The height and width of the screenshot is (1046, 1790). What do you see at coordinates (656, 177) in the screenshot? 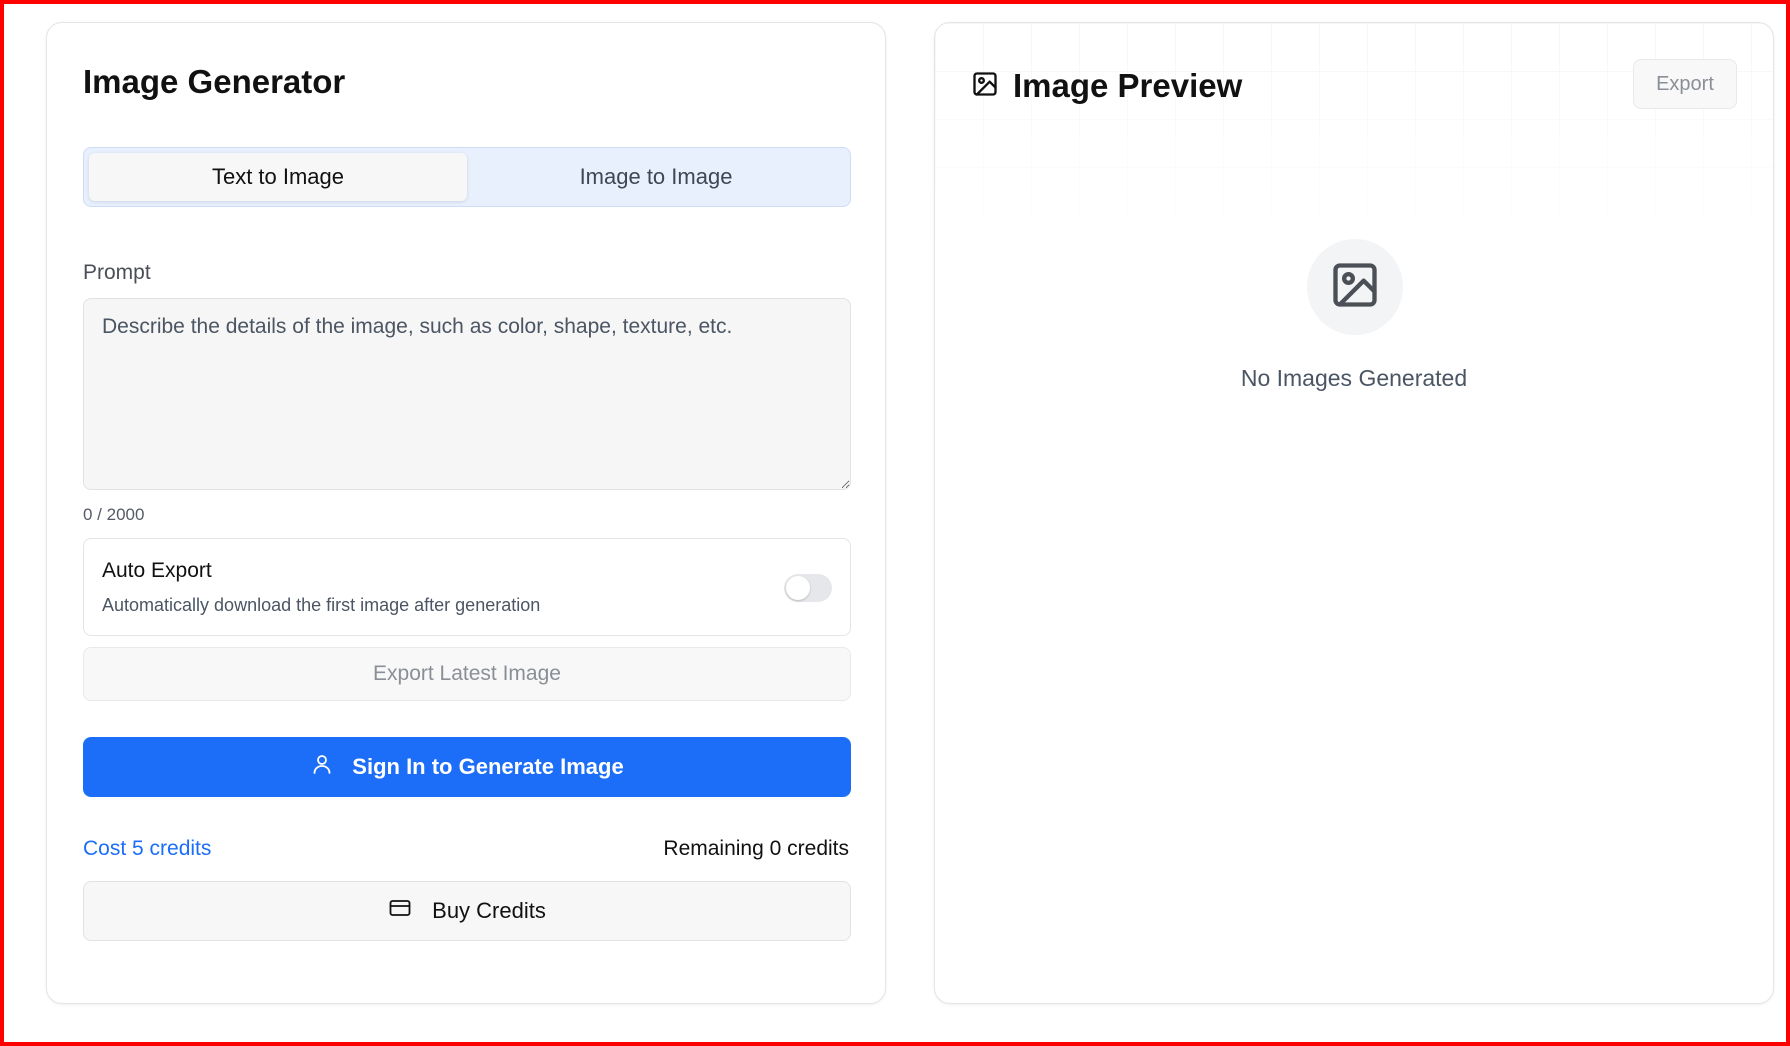
I see `tab-image-to-image: Image to Image` at bounding box center [656, 177].